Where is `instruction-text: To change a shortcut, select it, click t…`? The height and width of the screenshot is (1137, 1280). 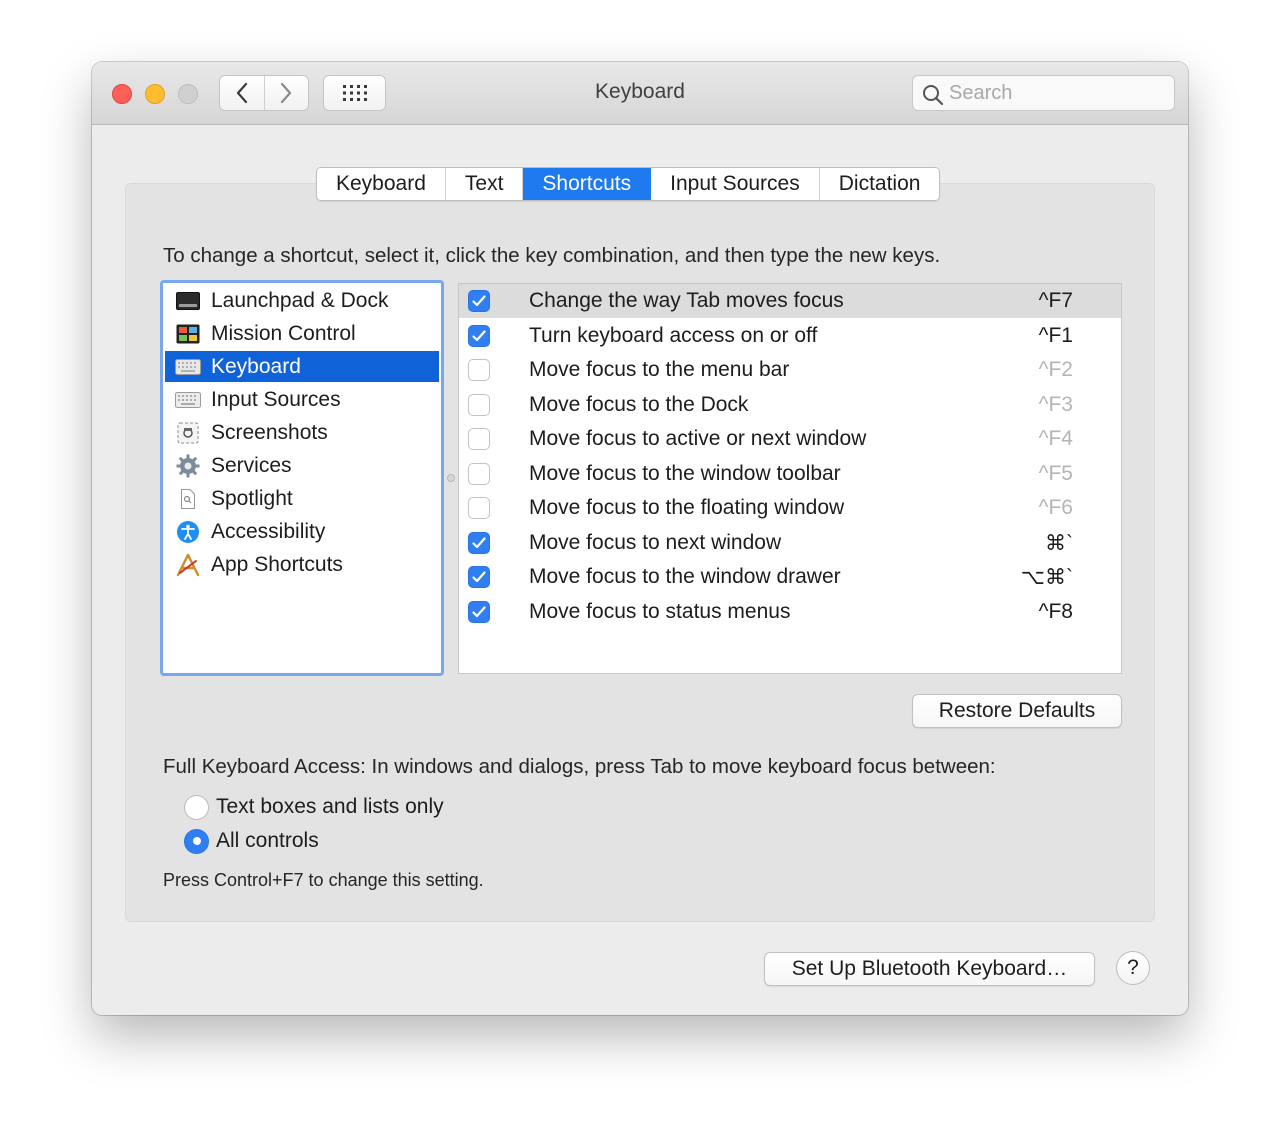 instruction-text: To change a shortcut, select it, click t… is located at coordinates (552, 255).